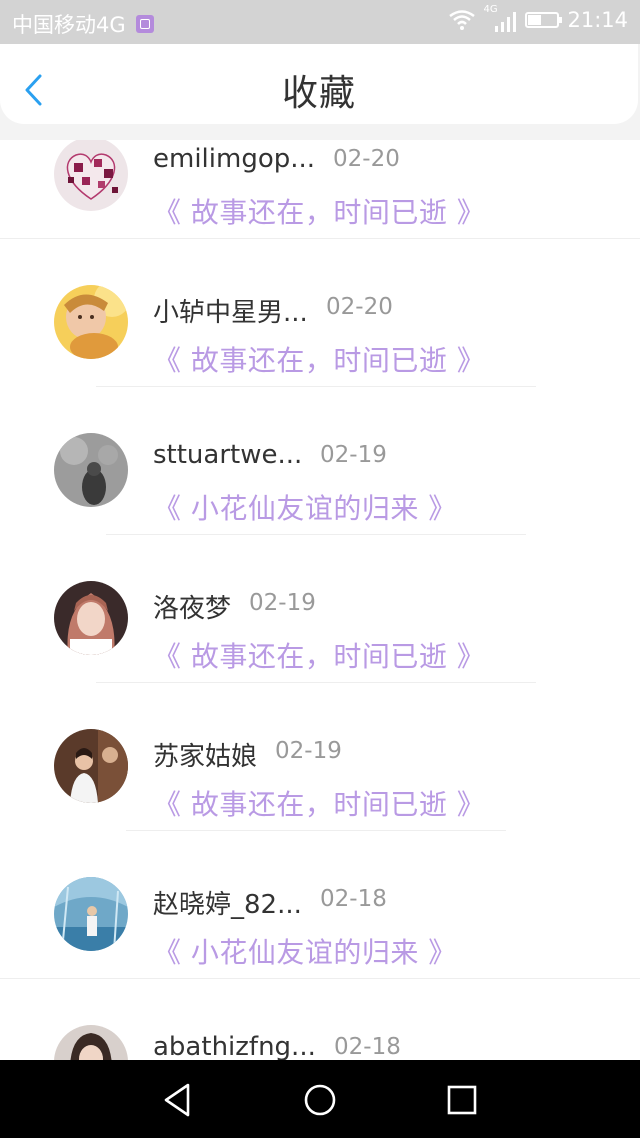 This screenshot has width=640, height=1138. What do you see at coordinates (597, 20) in the screenshot?
I see `clock: 21:14` at bounding box center [597, 20].